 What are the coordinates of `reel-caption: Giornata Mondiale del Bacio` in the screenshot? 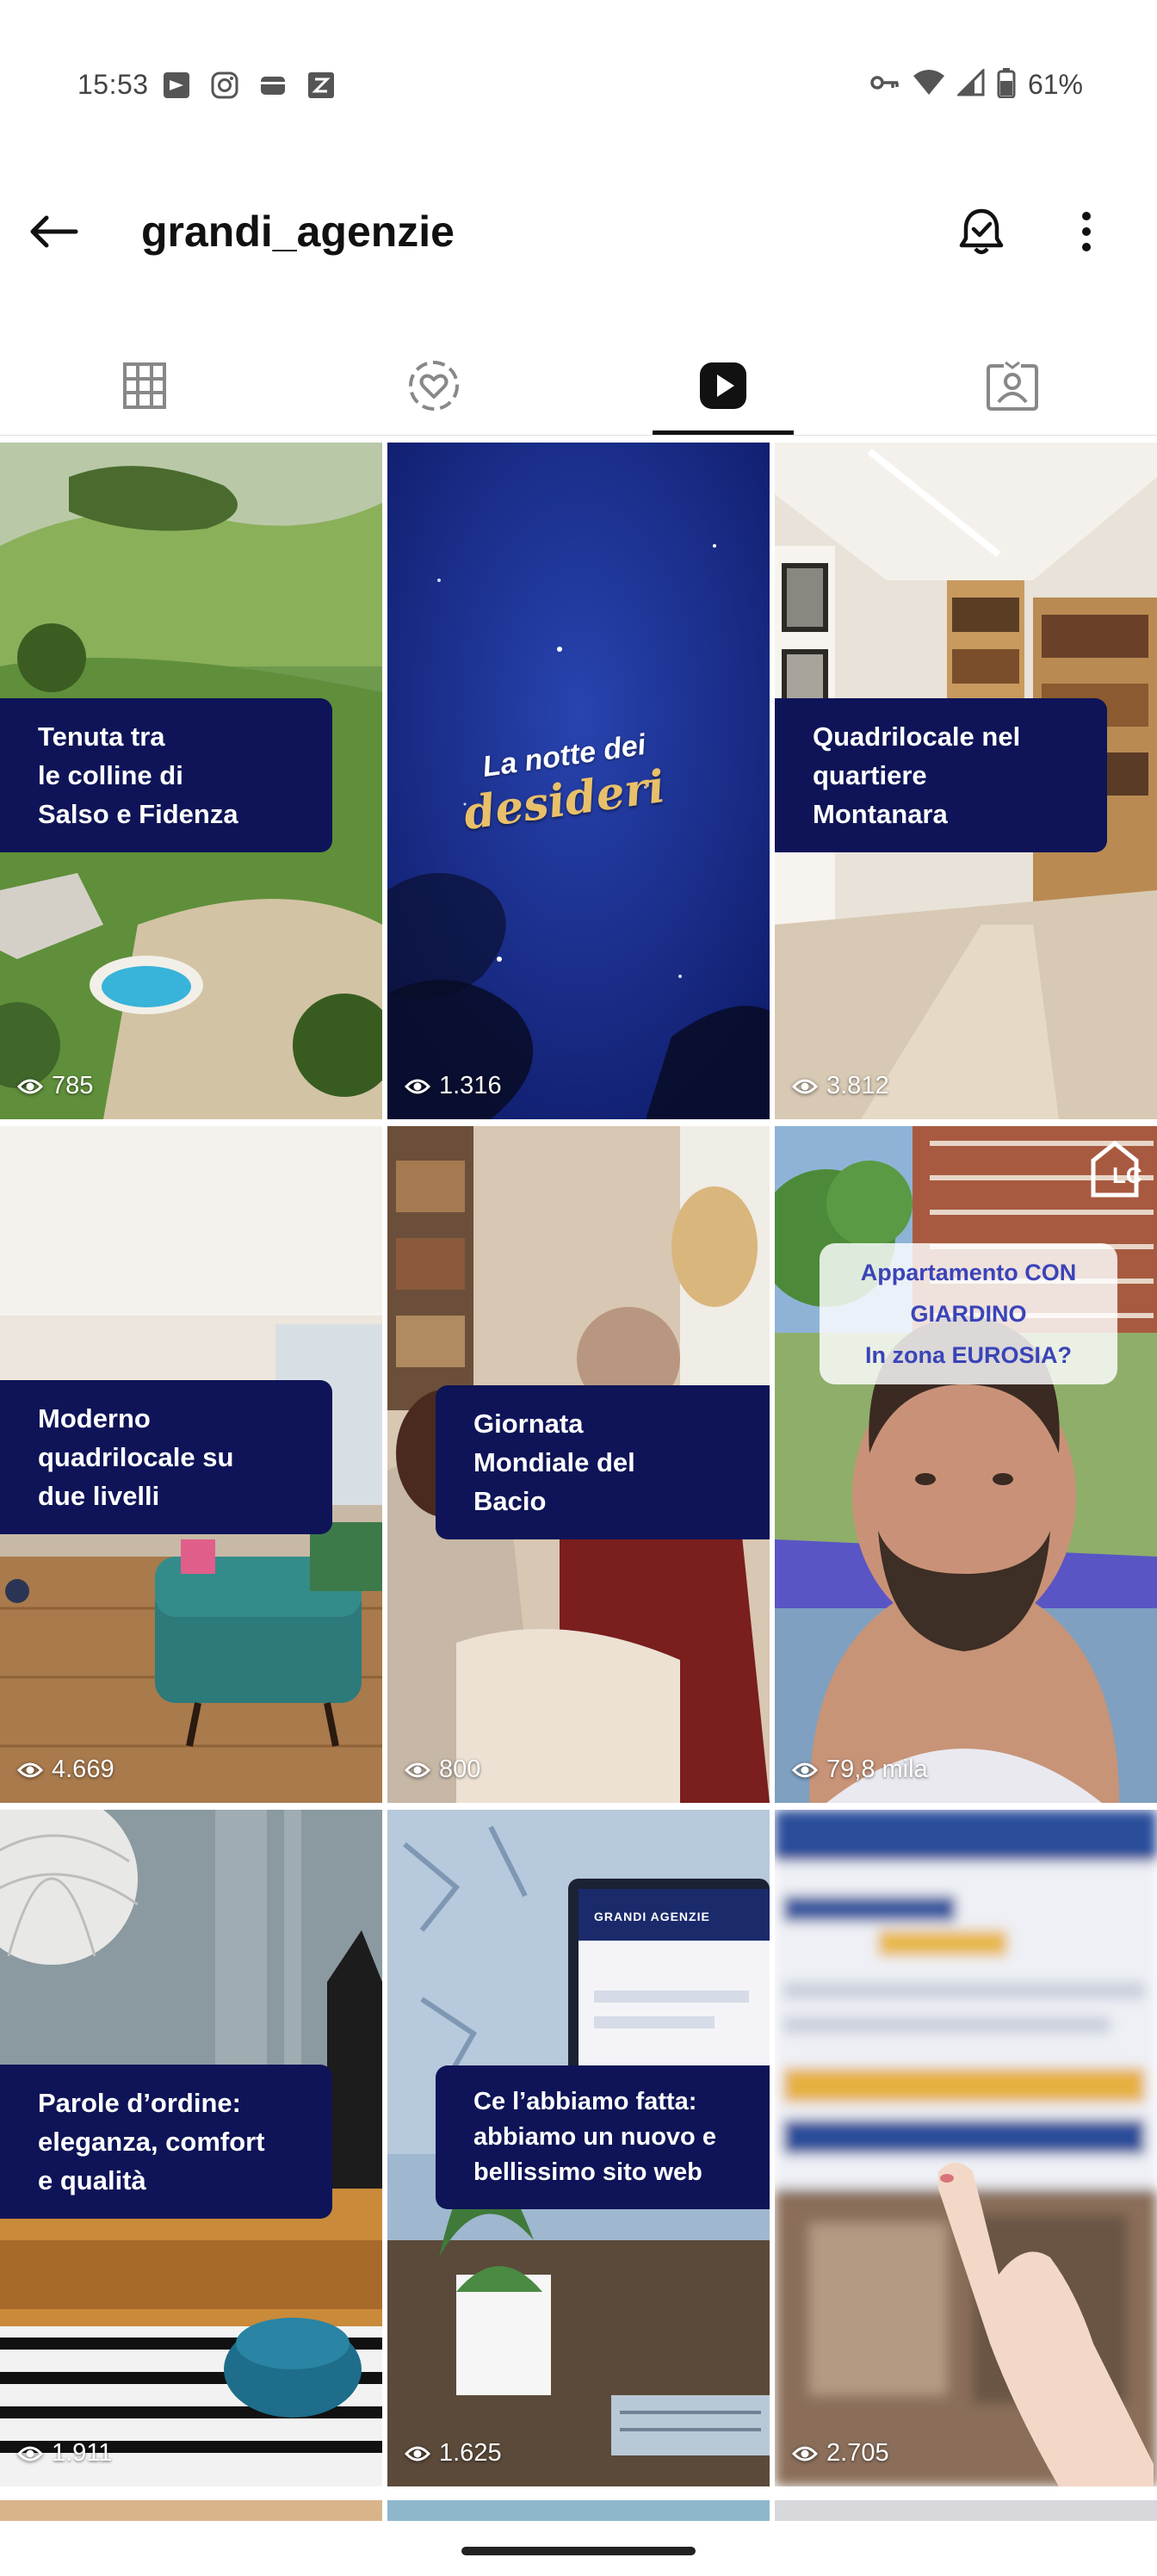 It's located at (603, 1462).